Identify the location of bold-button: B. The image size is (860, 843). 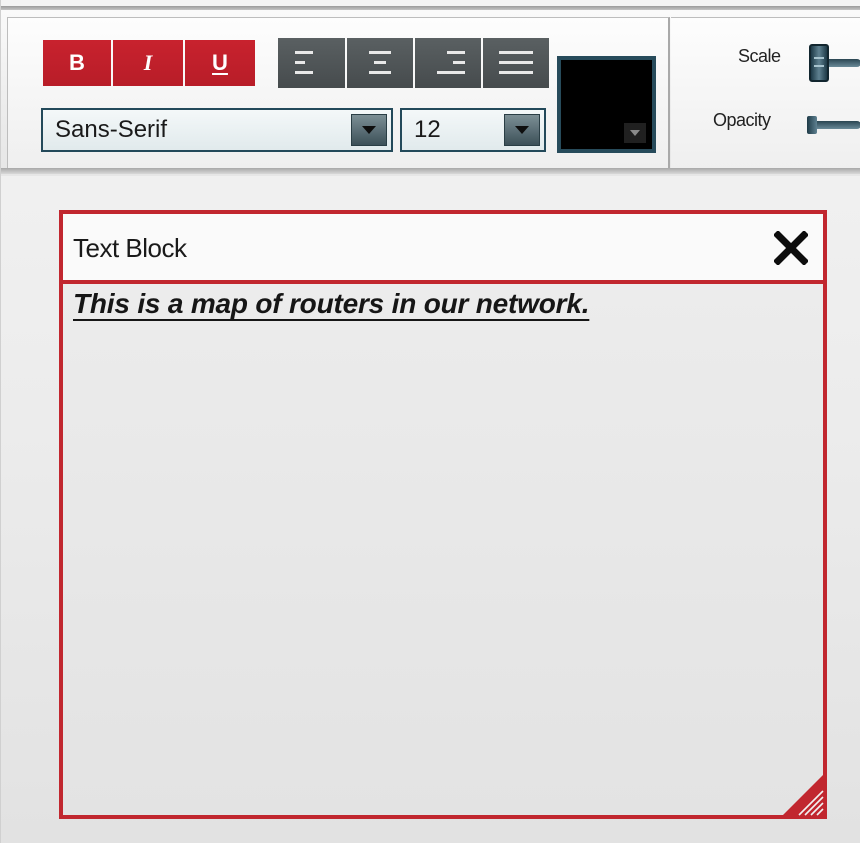
(77, 63).